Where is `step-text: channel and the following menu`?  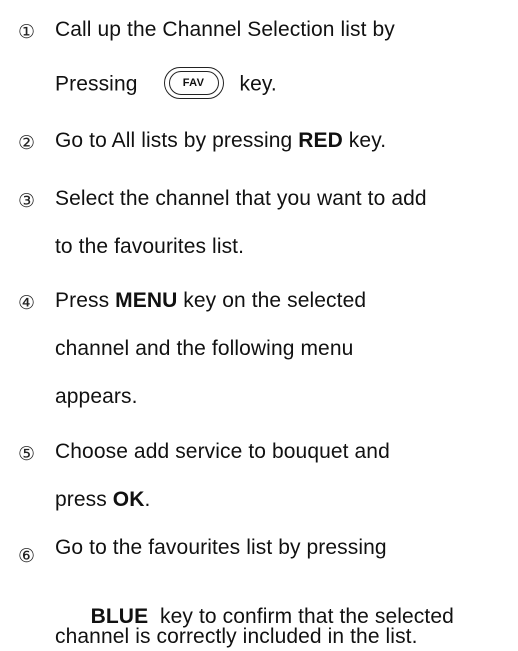 step-text: channel and the following menu is located at coordinates (204, 348).